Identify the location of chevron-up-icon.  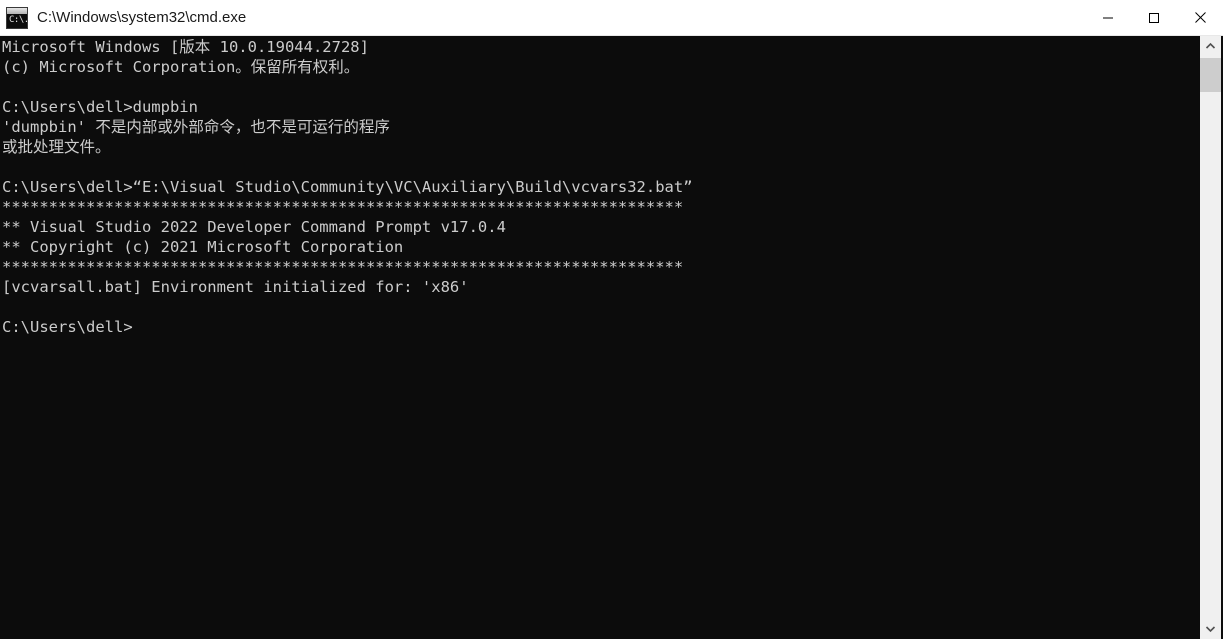
(1210, 46).